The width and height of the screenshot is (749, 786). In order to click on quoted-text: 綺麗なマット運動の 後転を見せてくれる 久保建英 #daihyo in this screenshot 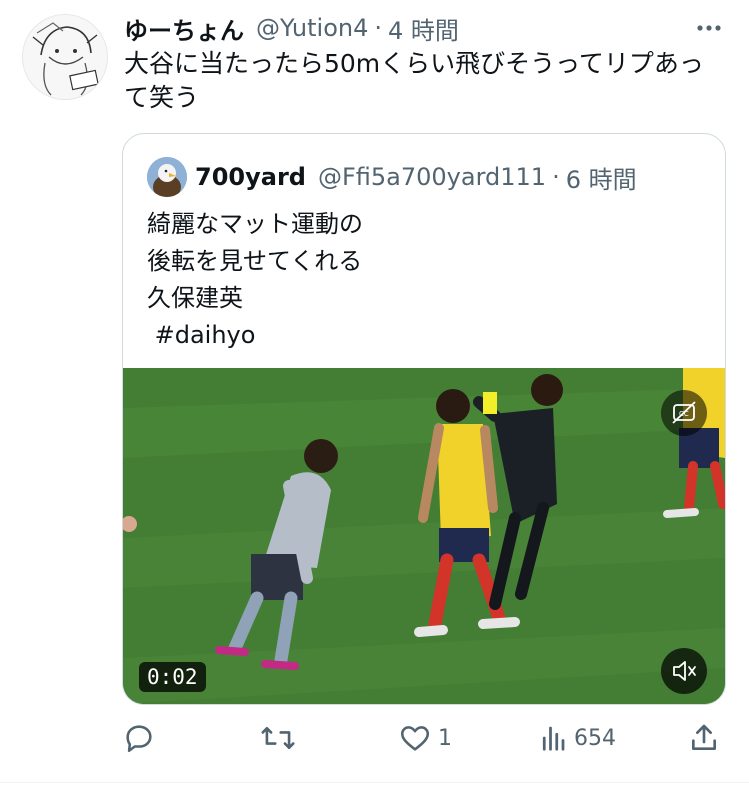, I will do `click(255, 280)`.